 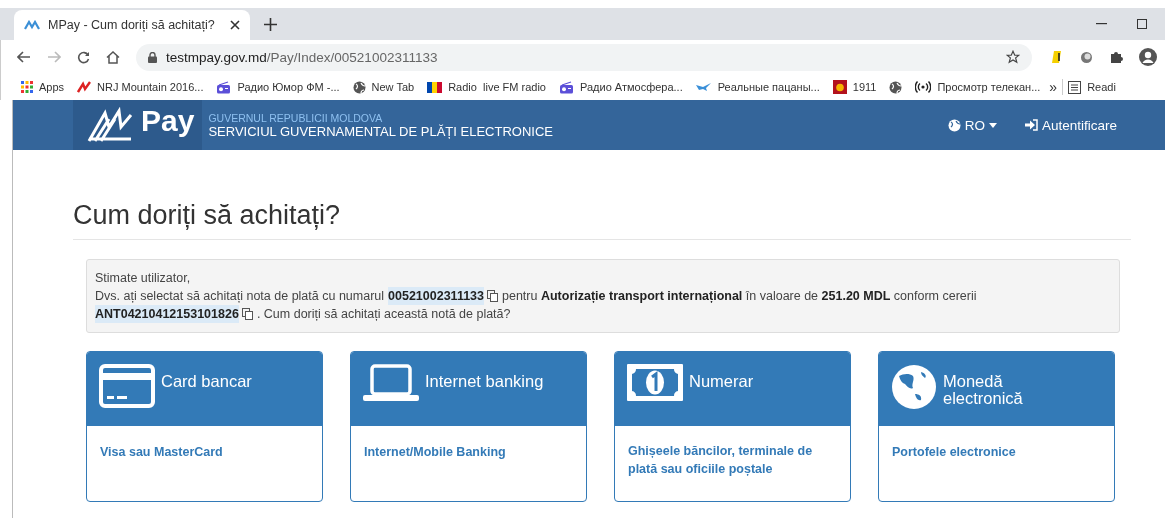 What do you see at coordinates (854, 87) in the screenshot?
I see `bookmark-item: 1911` at bounding box center [854, 87].